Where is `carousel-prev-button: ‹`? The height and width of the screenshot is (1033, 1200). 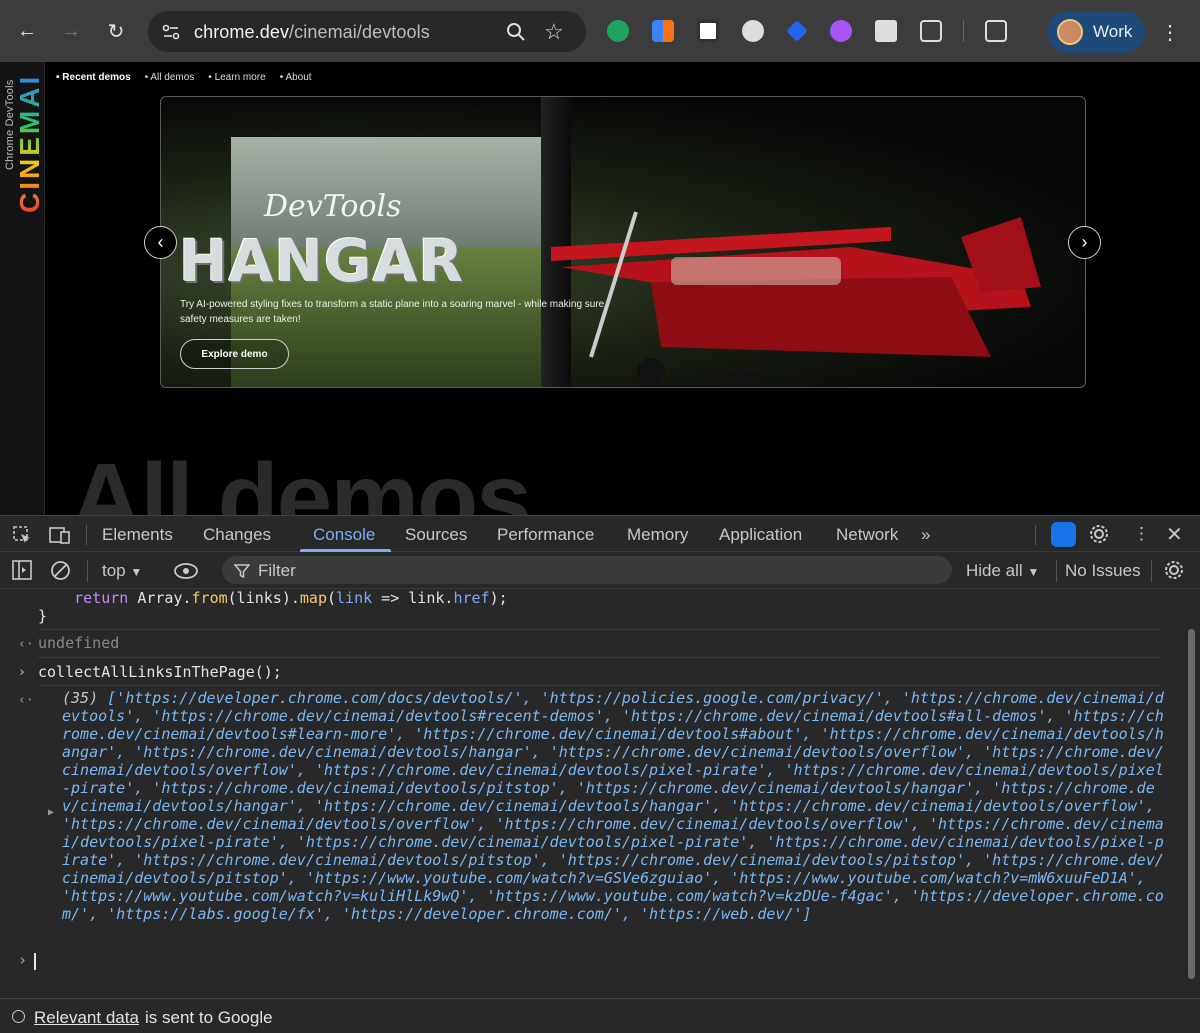 carousel-prev-button: ‹ is located at coordinates (160, 242).